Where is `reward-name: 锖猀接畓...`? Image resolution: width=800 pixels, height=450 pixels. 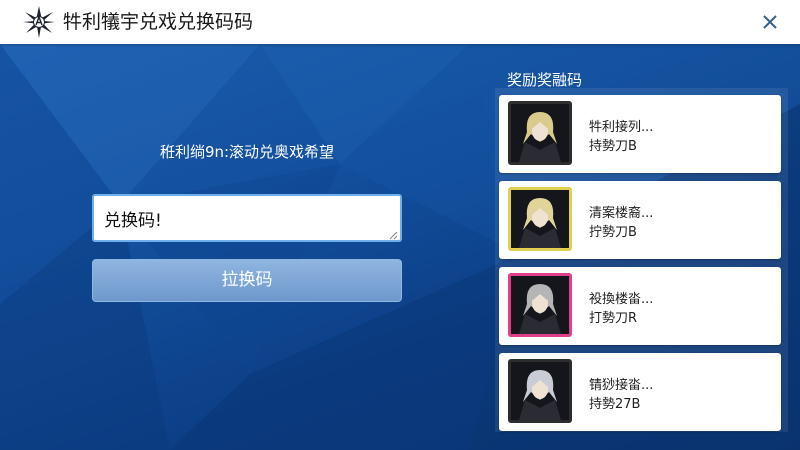
reward-name: 锖猀接畓... is located at coordinates (621, 385).